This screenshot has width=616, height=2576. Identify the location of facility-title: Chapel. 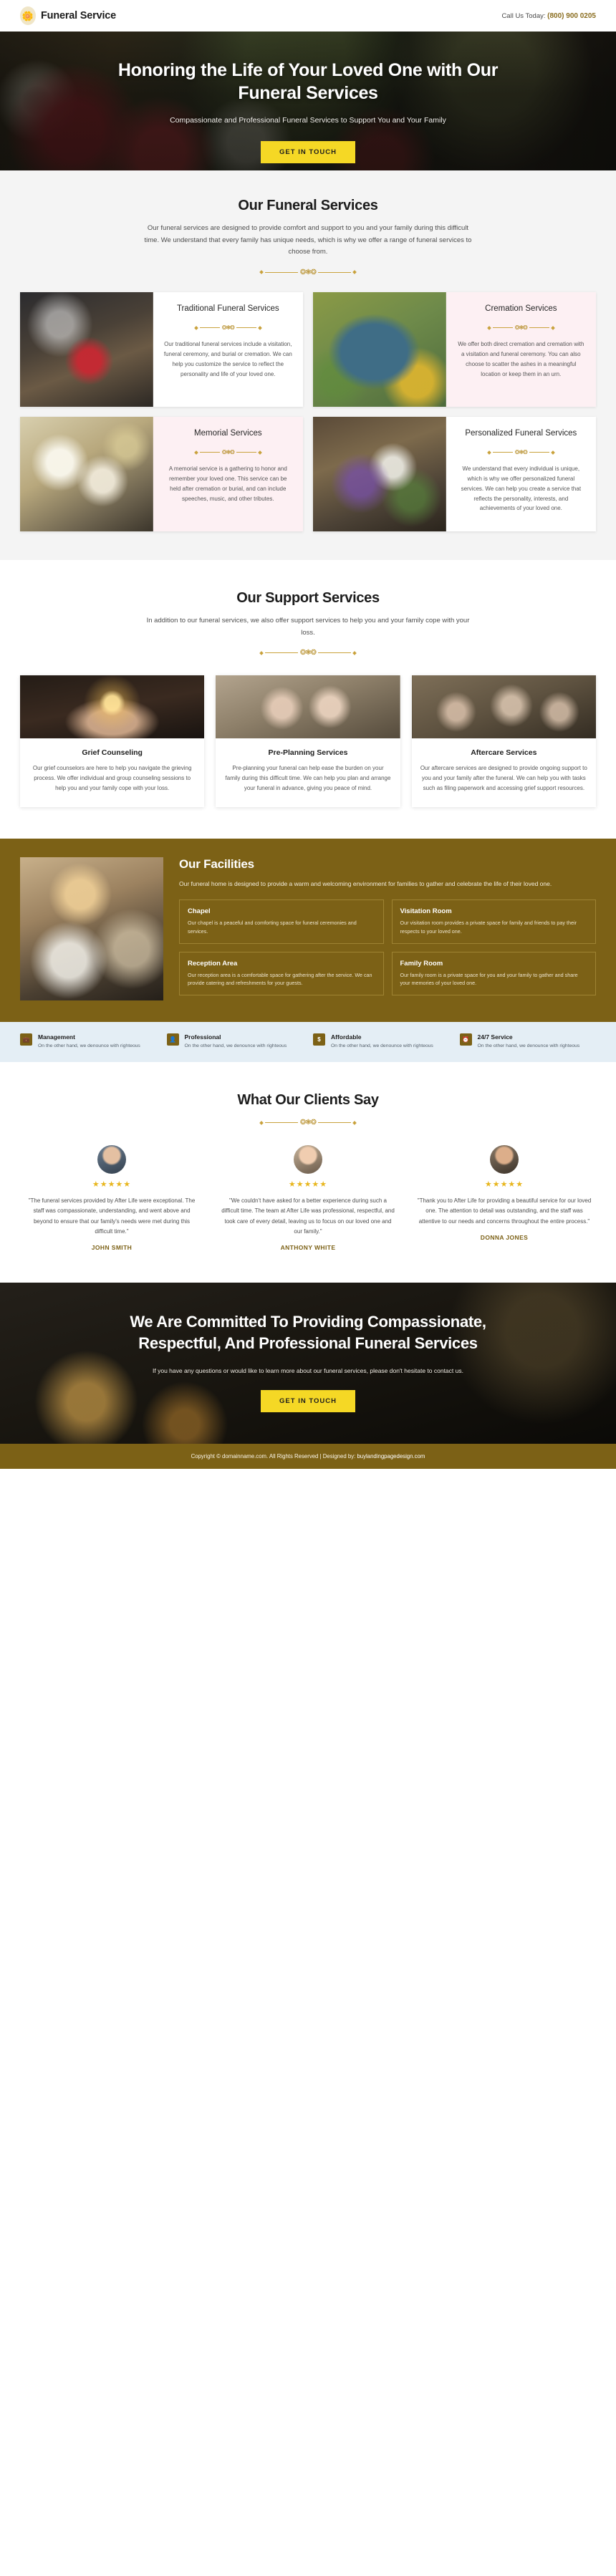
(199, 911).